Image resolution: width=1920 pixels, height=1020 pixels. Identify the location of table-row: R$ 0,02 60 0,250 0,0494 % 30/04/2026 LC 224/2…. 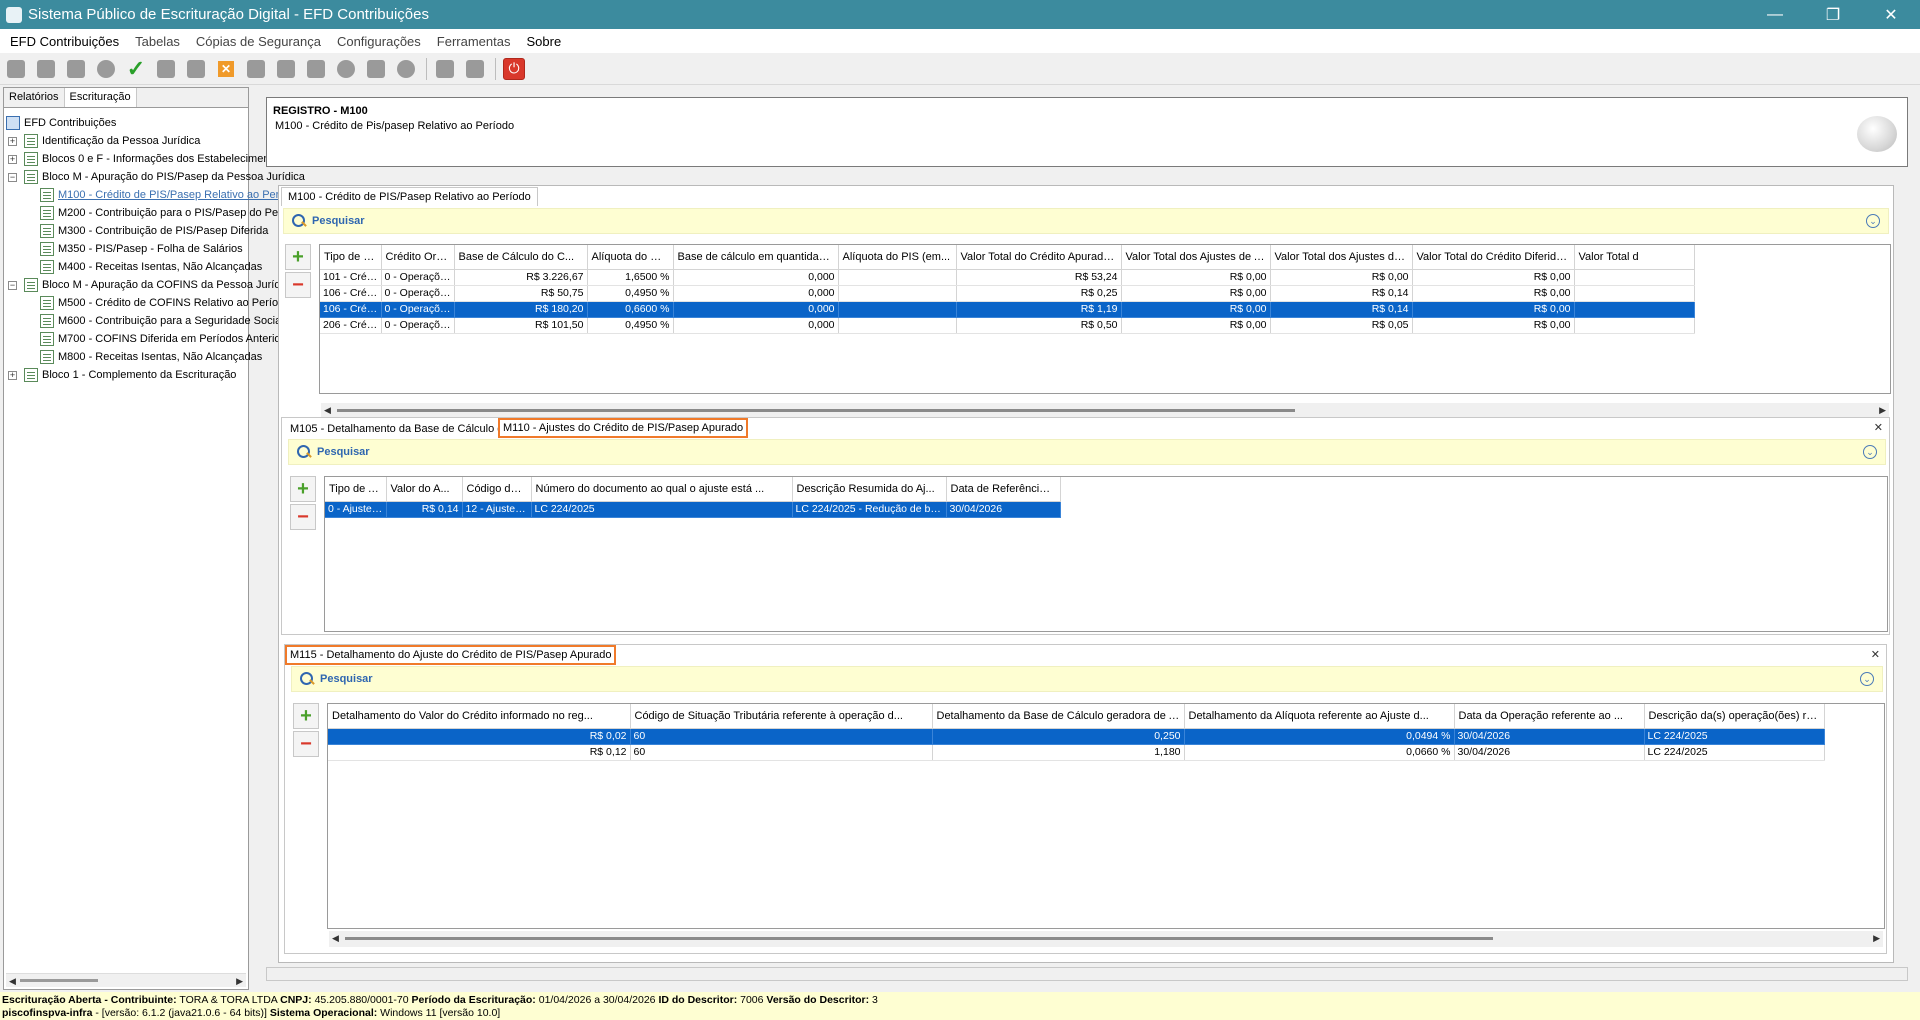
(1076, 736).